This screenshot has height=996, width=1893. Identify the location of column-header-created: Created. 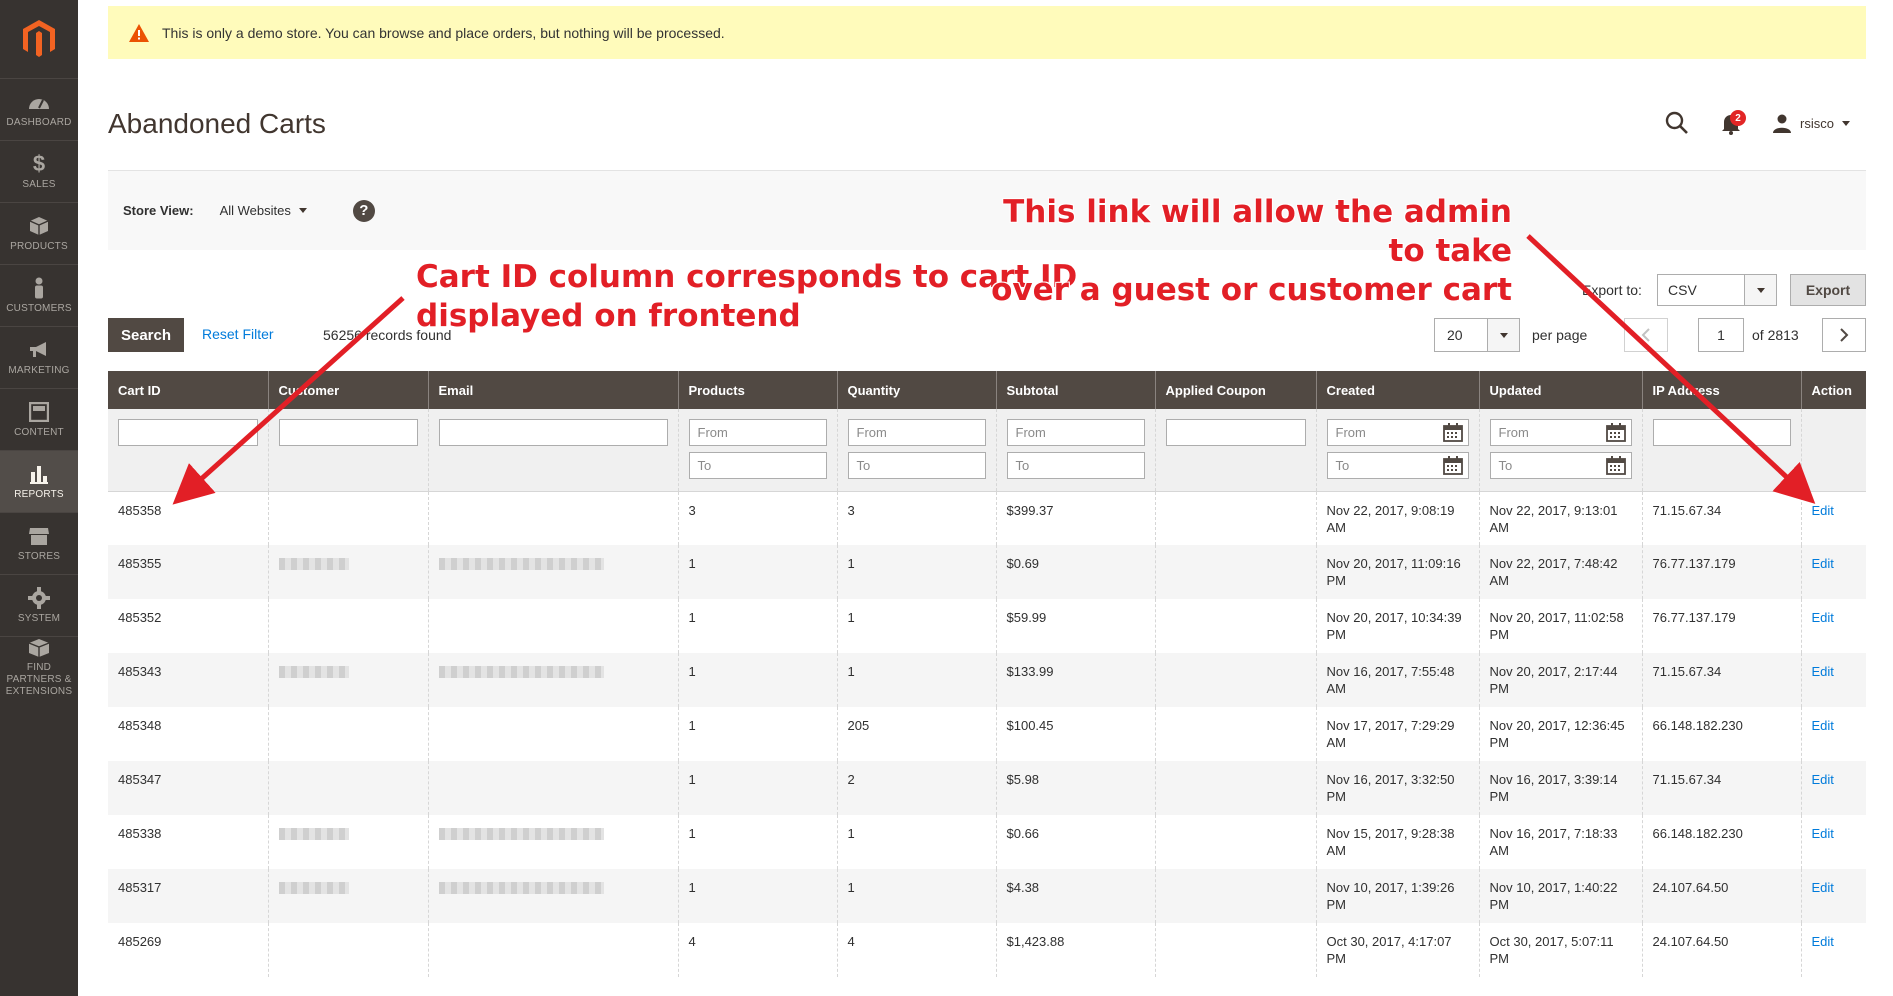
(1397, 390).